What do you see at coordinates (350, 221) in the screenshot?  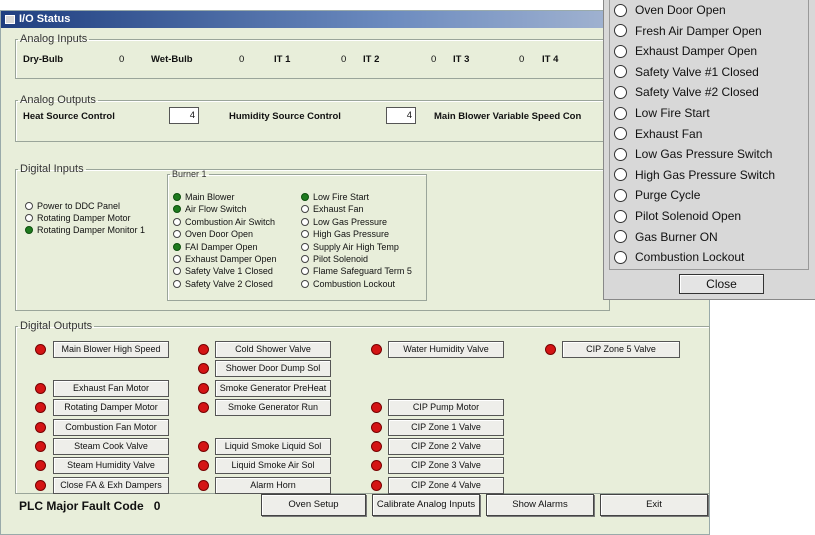 I see `burner-input-label: Low Gas Pressure` at bounding box center [350, 221].